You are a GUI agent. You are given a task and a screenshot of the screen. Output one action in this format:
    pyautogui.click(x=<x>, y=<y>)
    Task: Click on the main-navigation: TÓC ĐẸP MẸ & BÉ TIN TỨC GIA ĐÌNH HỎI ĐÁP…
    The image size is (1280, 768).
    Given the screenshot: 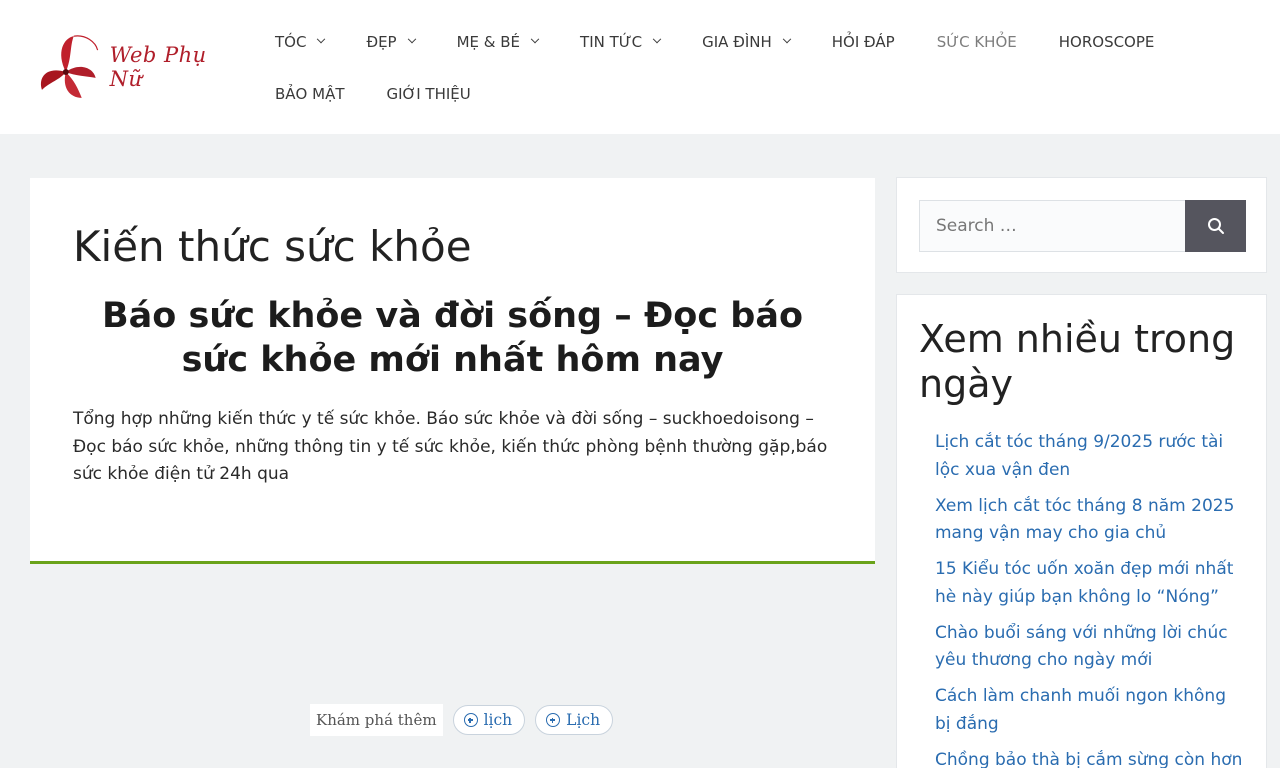 What is the action you would take?
    pyautogui.click(x=759, y=68)
    